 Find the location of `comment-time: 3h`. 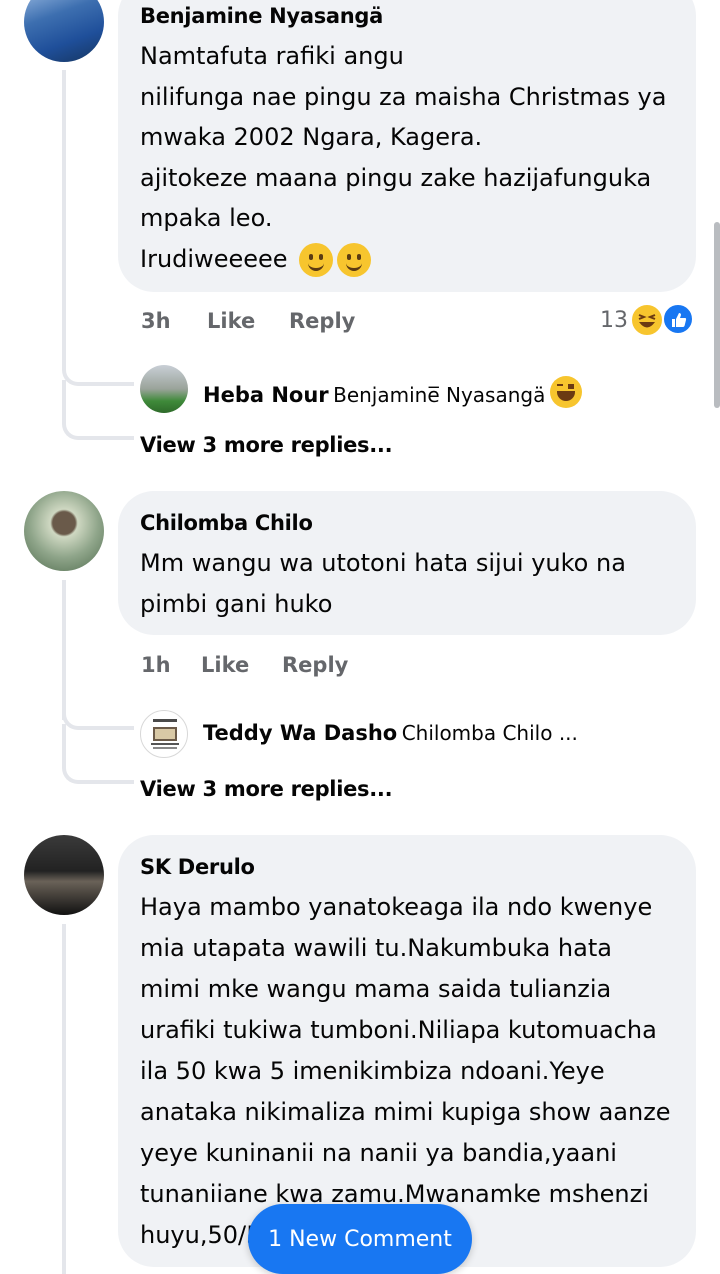

comment-time: 3h is located at coordinates (156, 321).